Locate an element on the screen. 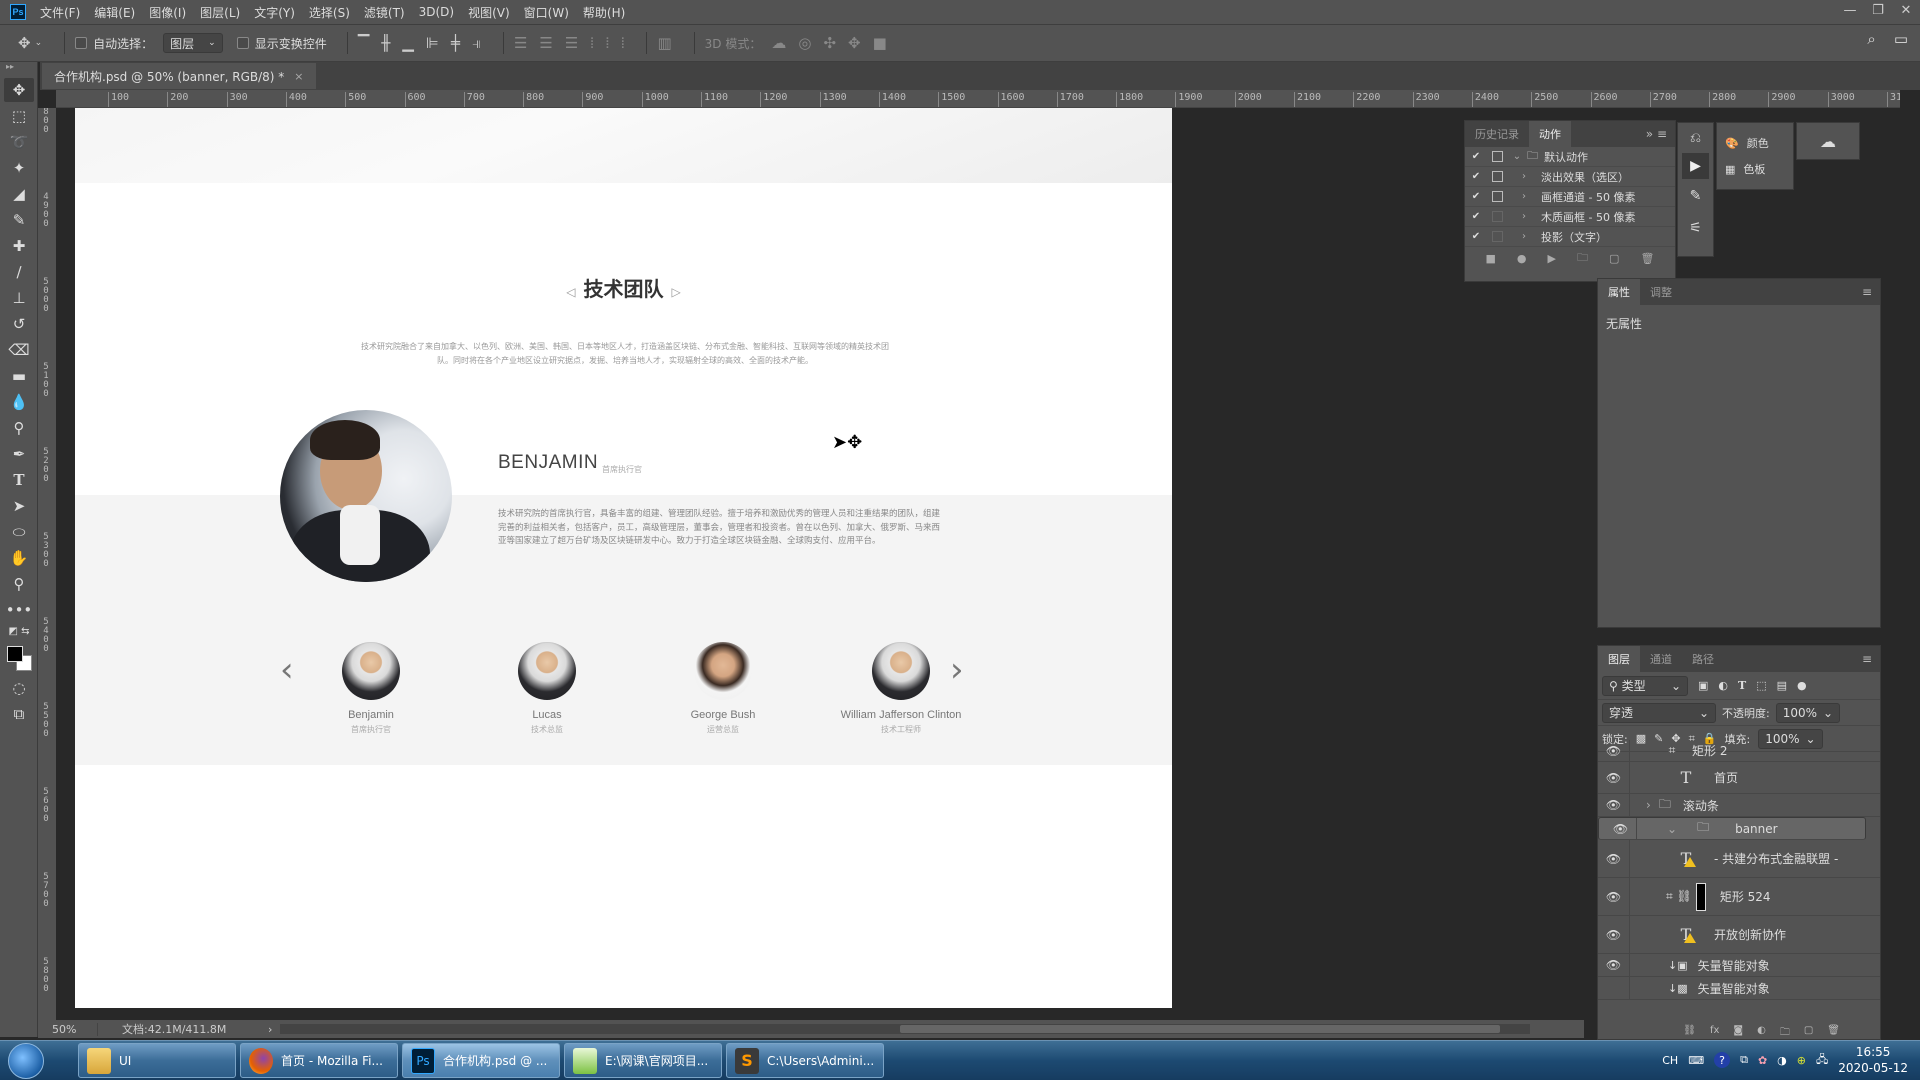 Image resolution: width=1920 pixels, height=1080 pixels. keyboard-icon: ⌨ is located at coordinates (1696, 1060).